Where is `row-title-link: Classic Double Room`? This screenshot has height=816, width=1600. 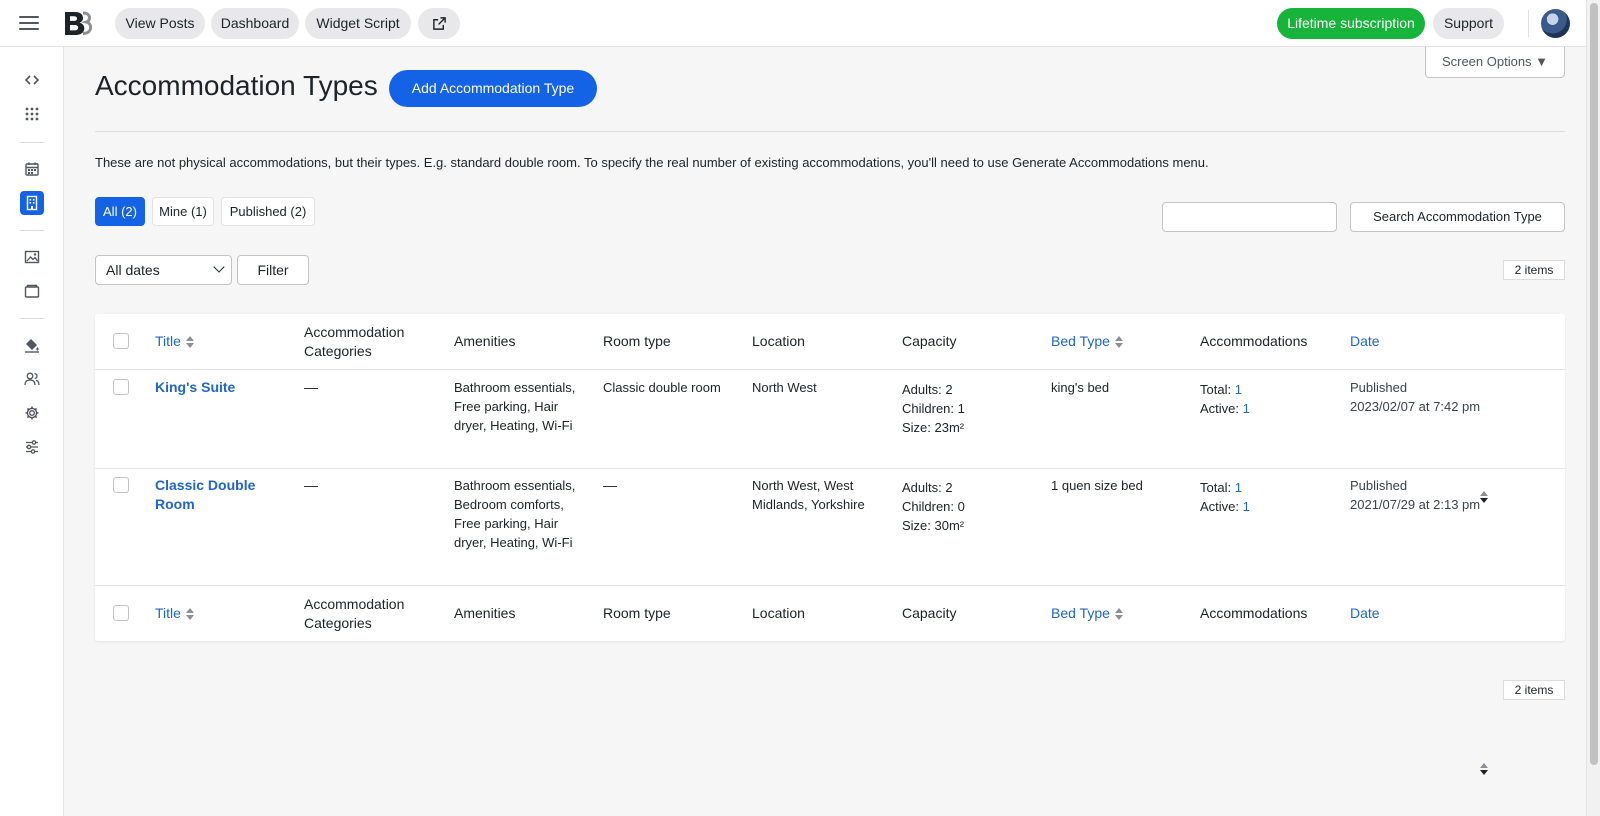
row-title-link: Classic Double Room is located at coordinates (215, 495).